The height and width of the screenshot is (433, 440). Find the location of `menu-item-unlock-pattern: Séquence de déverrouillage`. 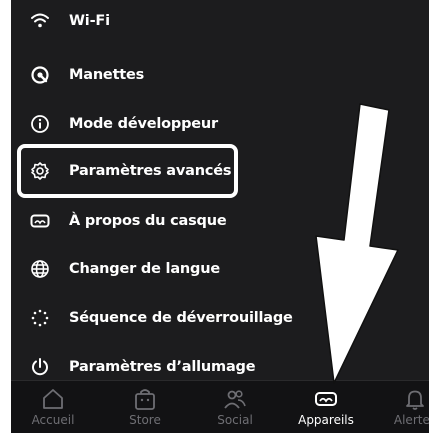

menu-item-unlock-pattern: Séquence de déverrouillage is located at coordinates (220, 318).